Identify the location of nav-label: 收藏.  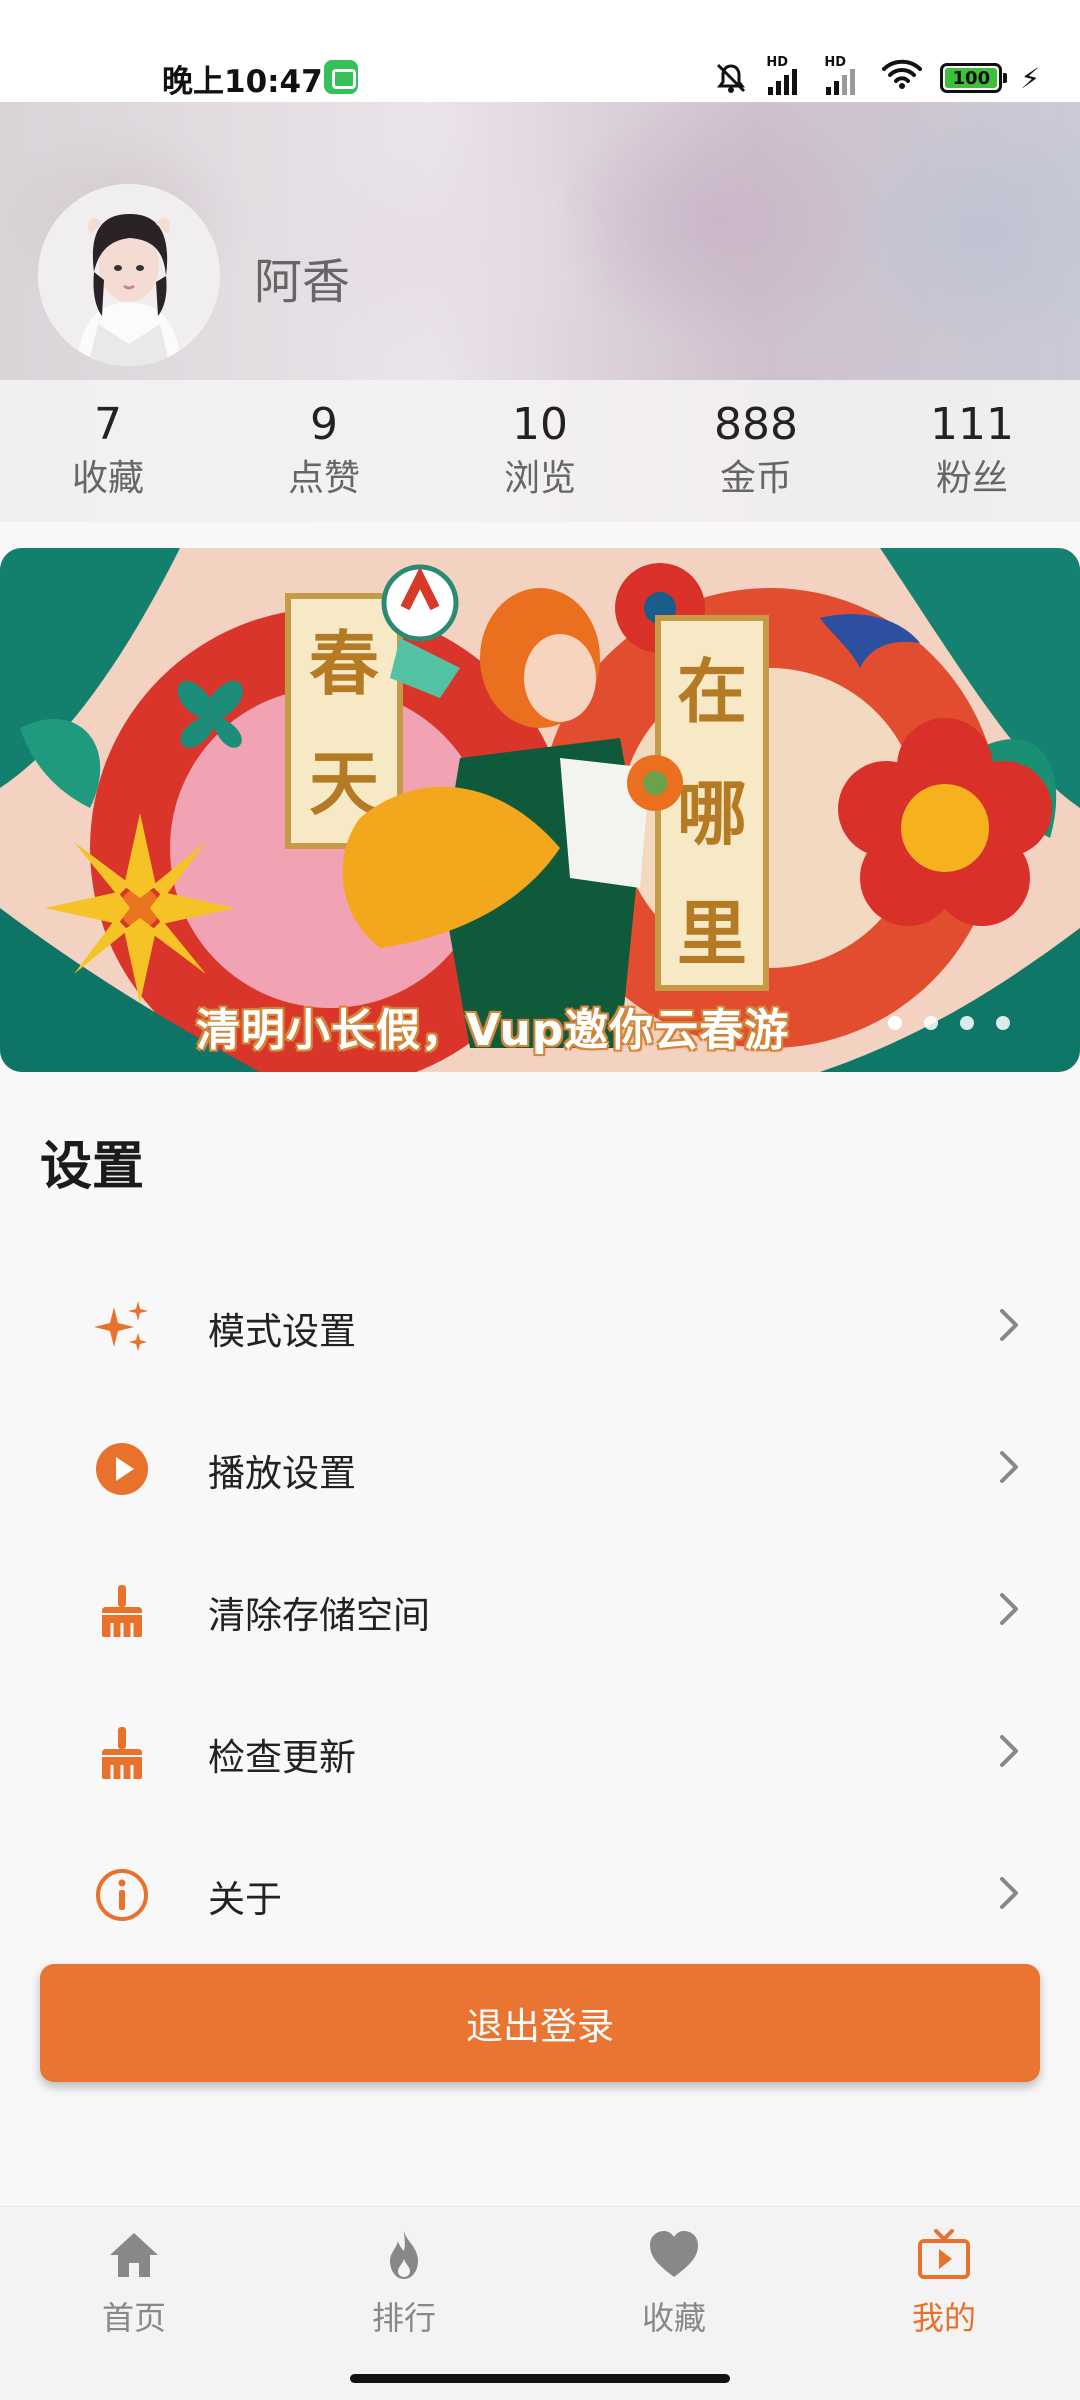
(673, 2318).